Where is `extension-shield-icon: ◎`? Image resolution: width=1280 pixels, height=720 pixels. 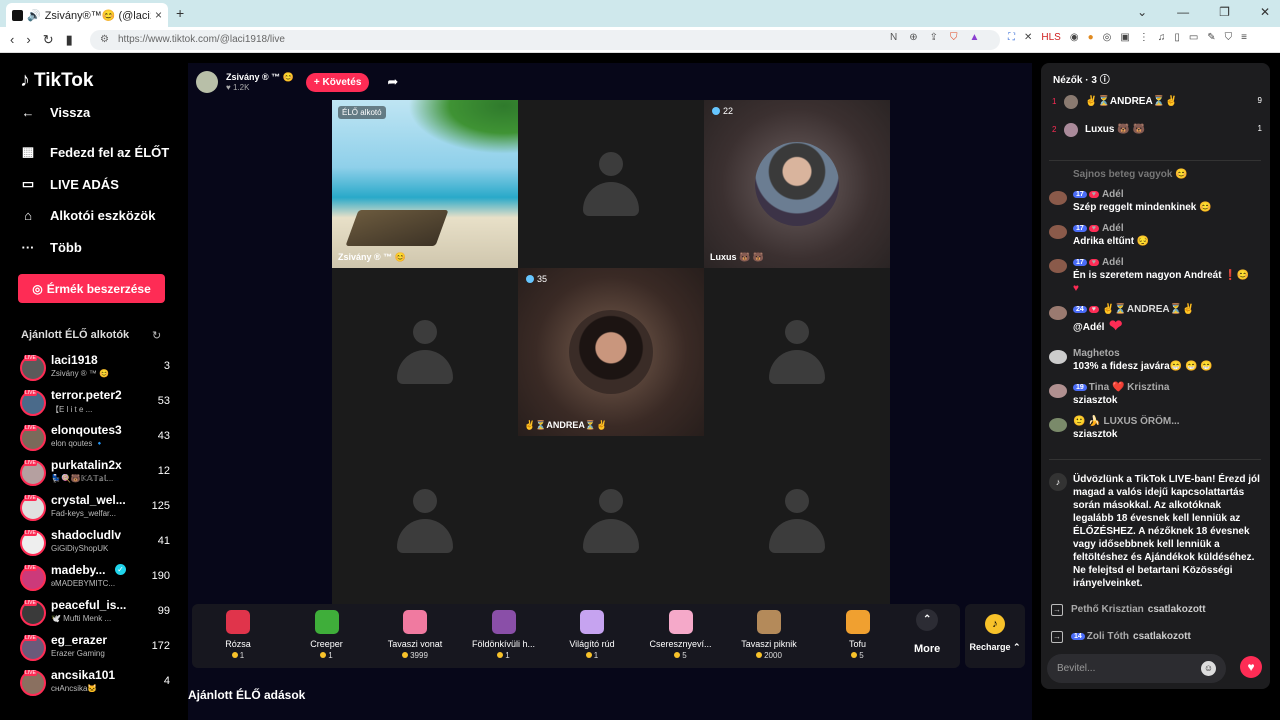
extension-shield-icon: ◎ is located at coordinates (1107, 37).